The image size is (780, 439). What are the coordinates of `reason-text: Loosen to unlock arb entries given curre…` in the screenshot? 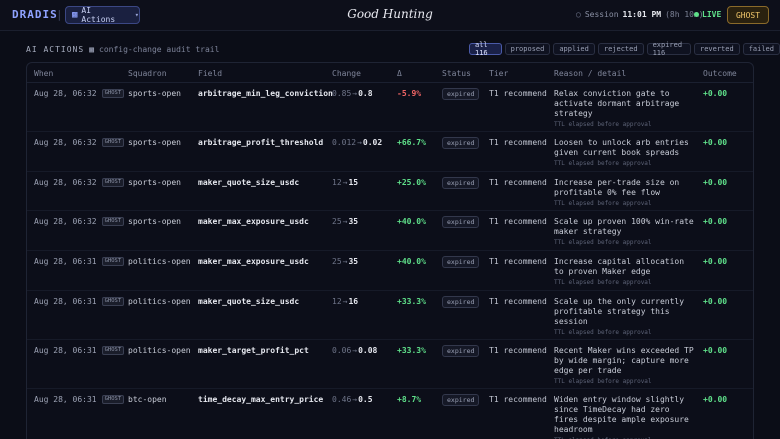 It's located at (621, 147).